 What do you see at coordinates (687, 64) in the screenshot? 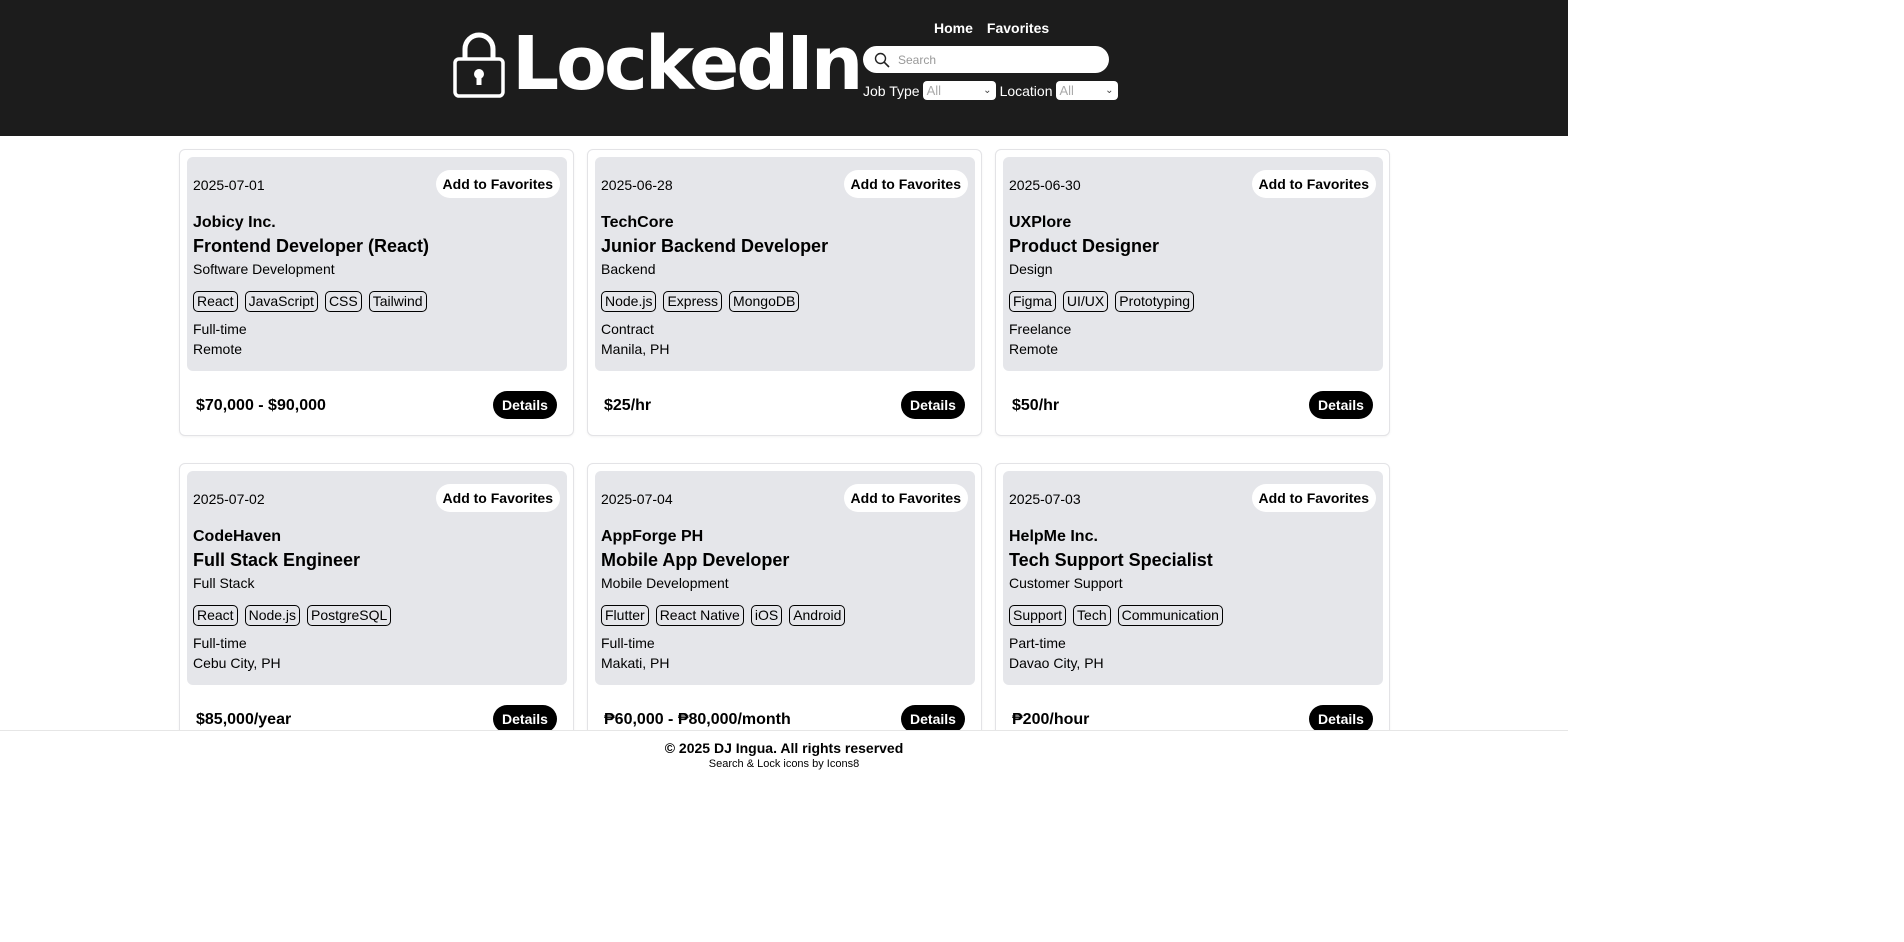
I see `logo-text: LockedIn` at bounding box center [687, 64].